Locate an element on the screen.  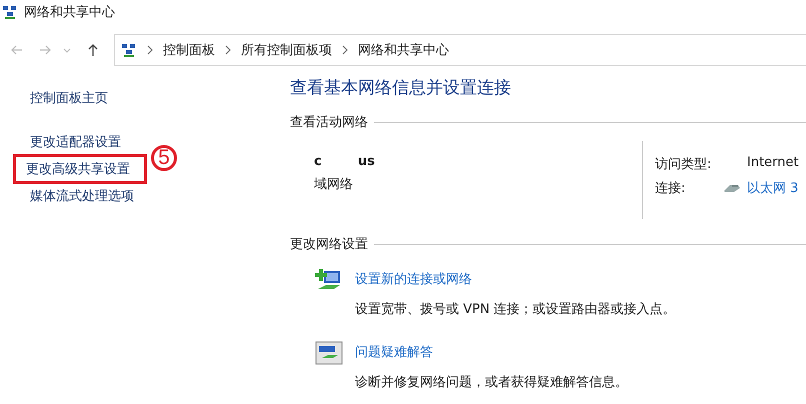
sidebar-link: 控制面板主页 is located at coordinates (69, 97).